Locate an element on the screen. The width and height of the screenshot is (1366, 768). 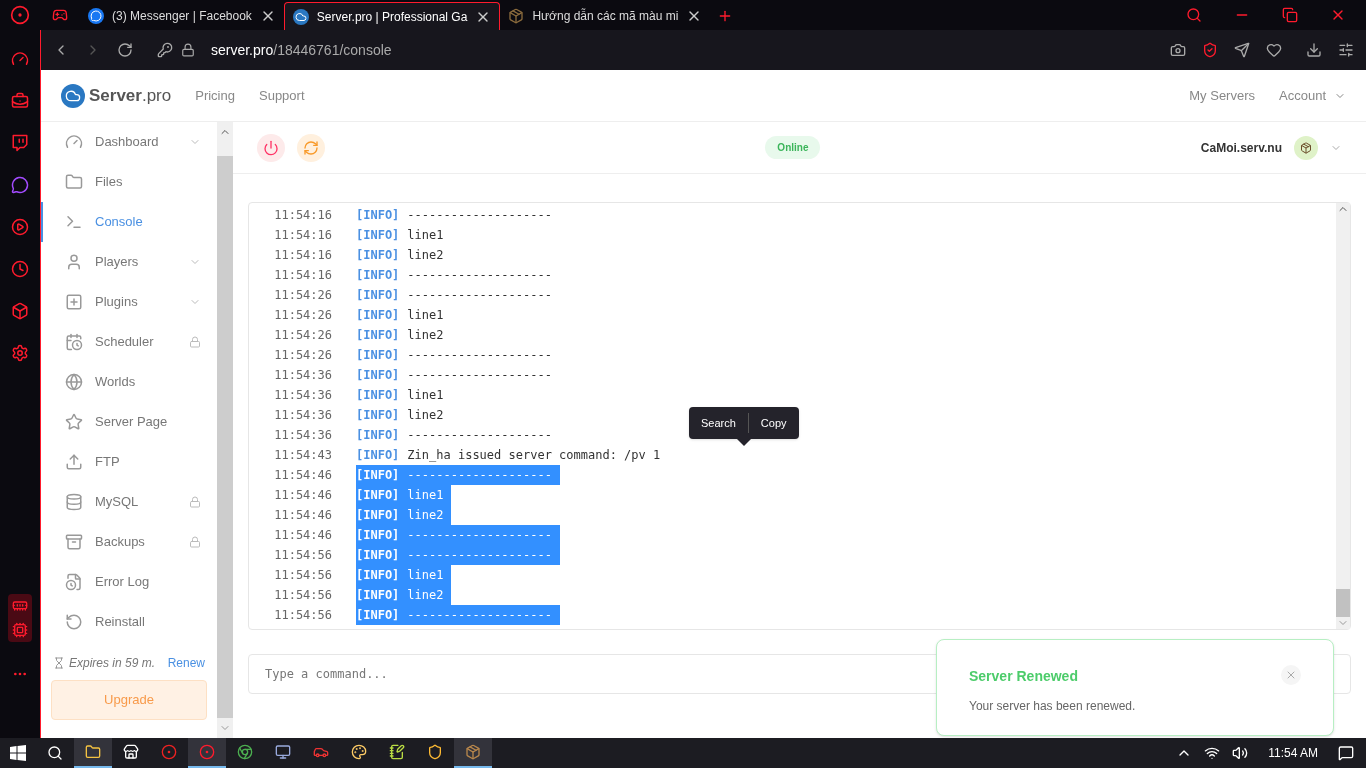
windows-logo-icon is located at coordinates (18, 753).